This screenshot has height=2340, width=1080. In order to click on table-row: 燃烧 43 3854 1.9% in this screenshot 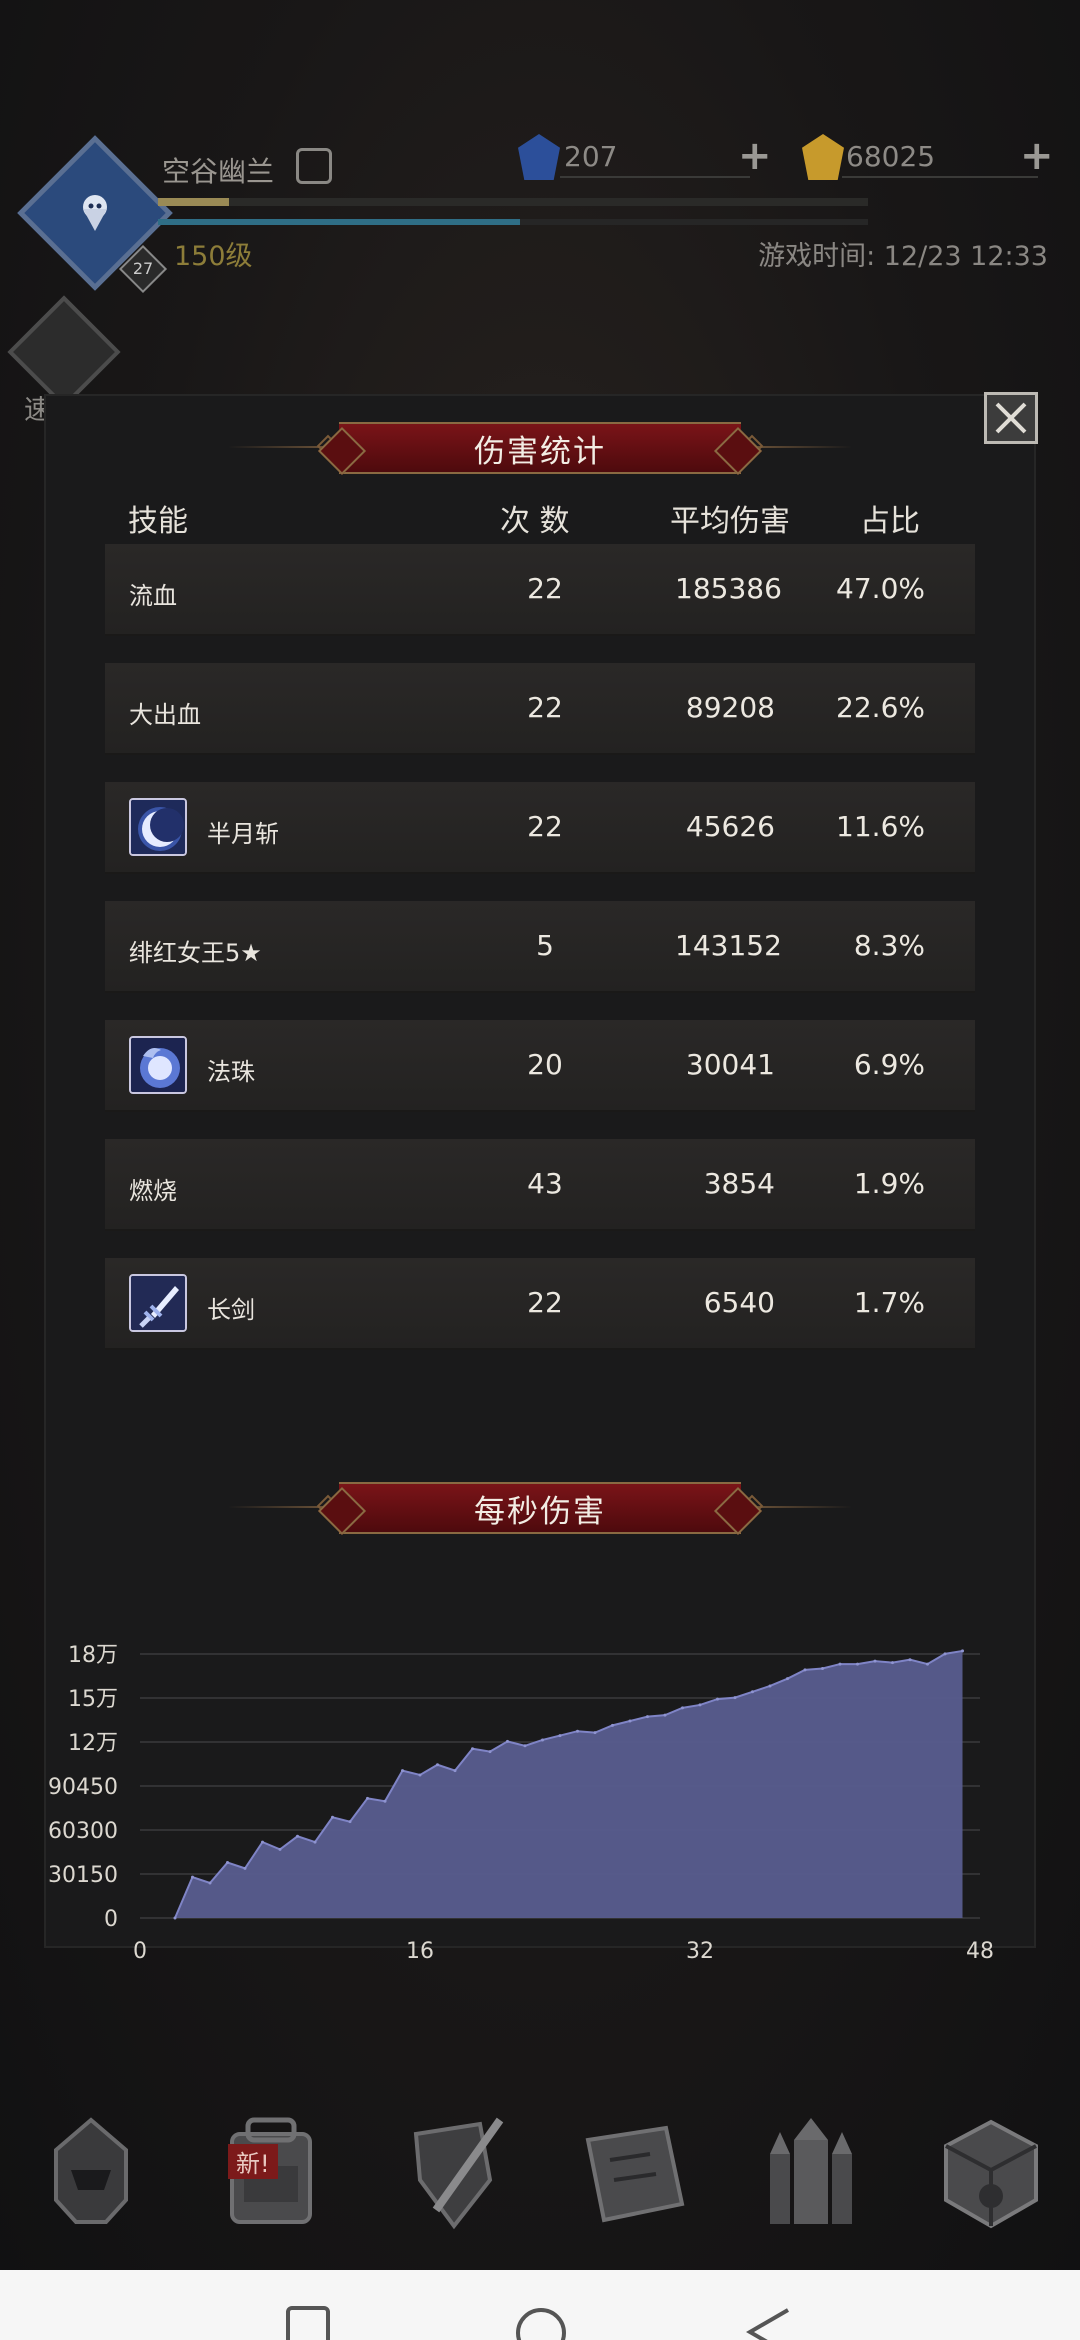, I will do `click(540, 1185)`.